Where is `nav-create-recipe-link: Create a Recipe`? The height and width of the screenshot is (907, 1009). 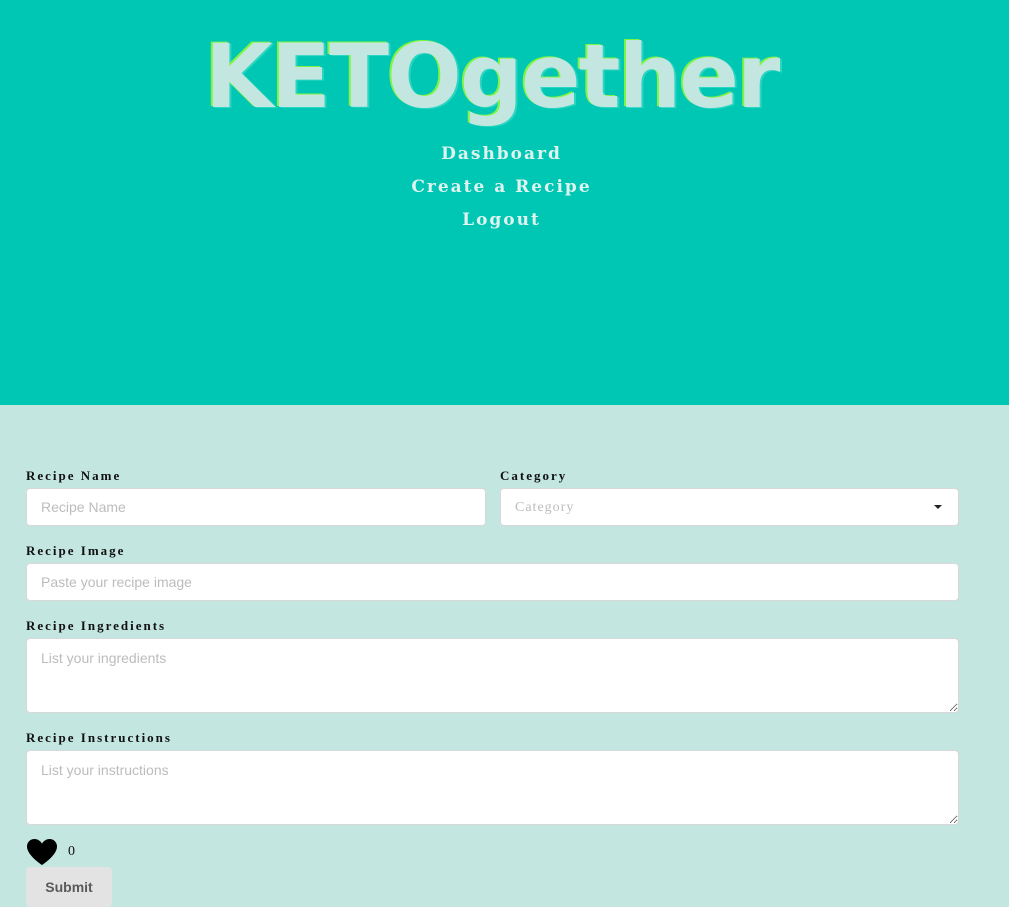 nav-create-recipe-link: Create a Recipe is located at coordinates (501, 187).